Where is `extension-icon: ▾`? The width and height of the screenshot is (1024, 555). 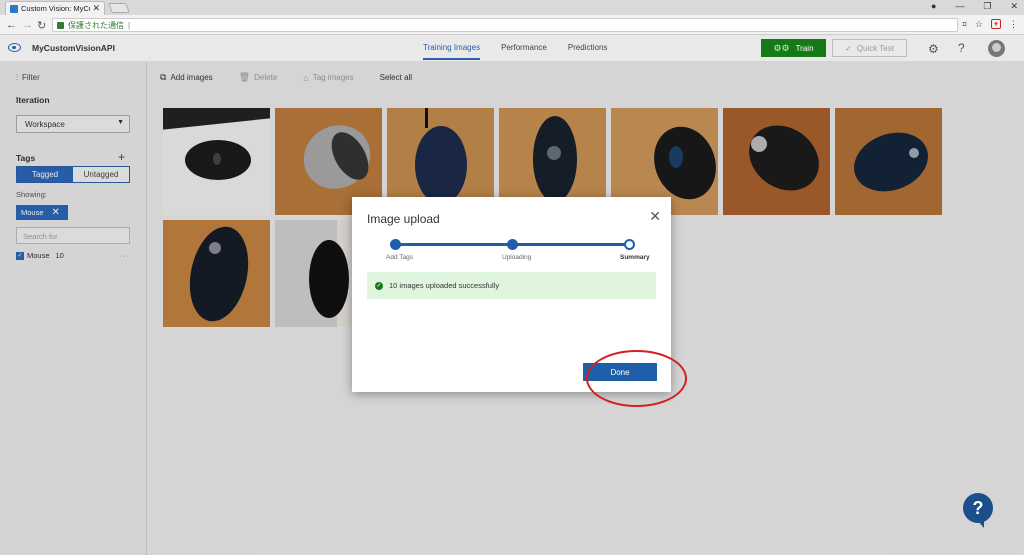 extension-icon: ▾ is located at coordinates (996, 24).